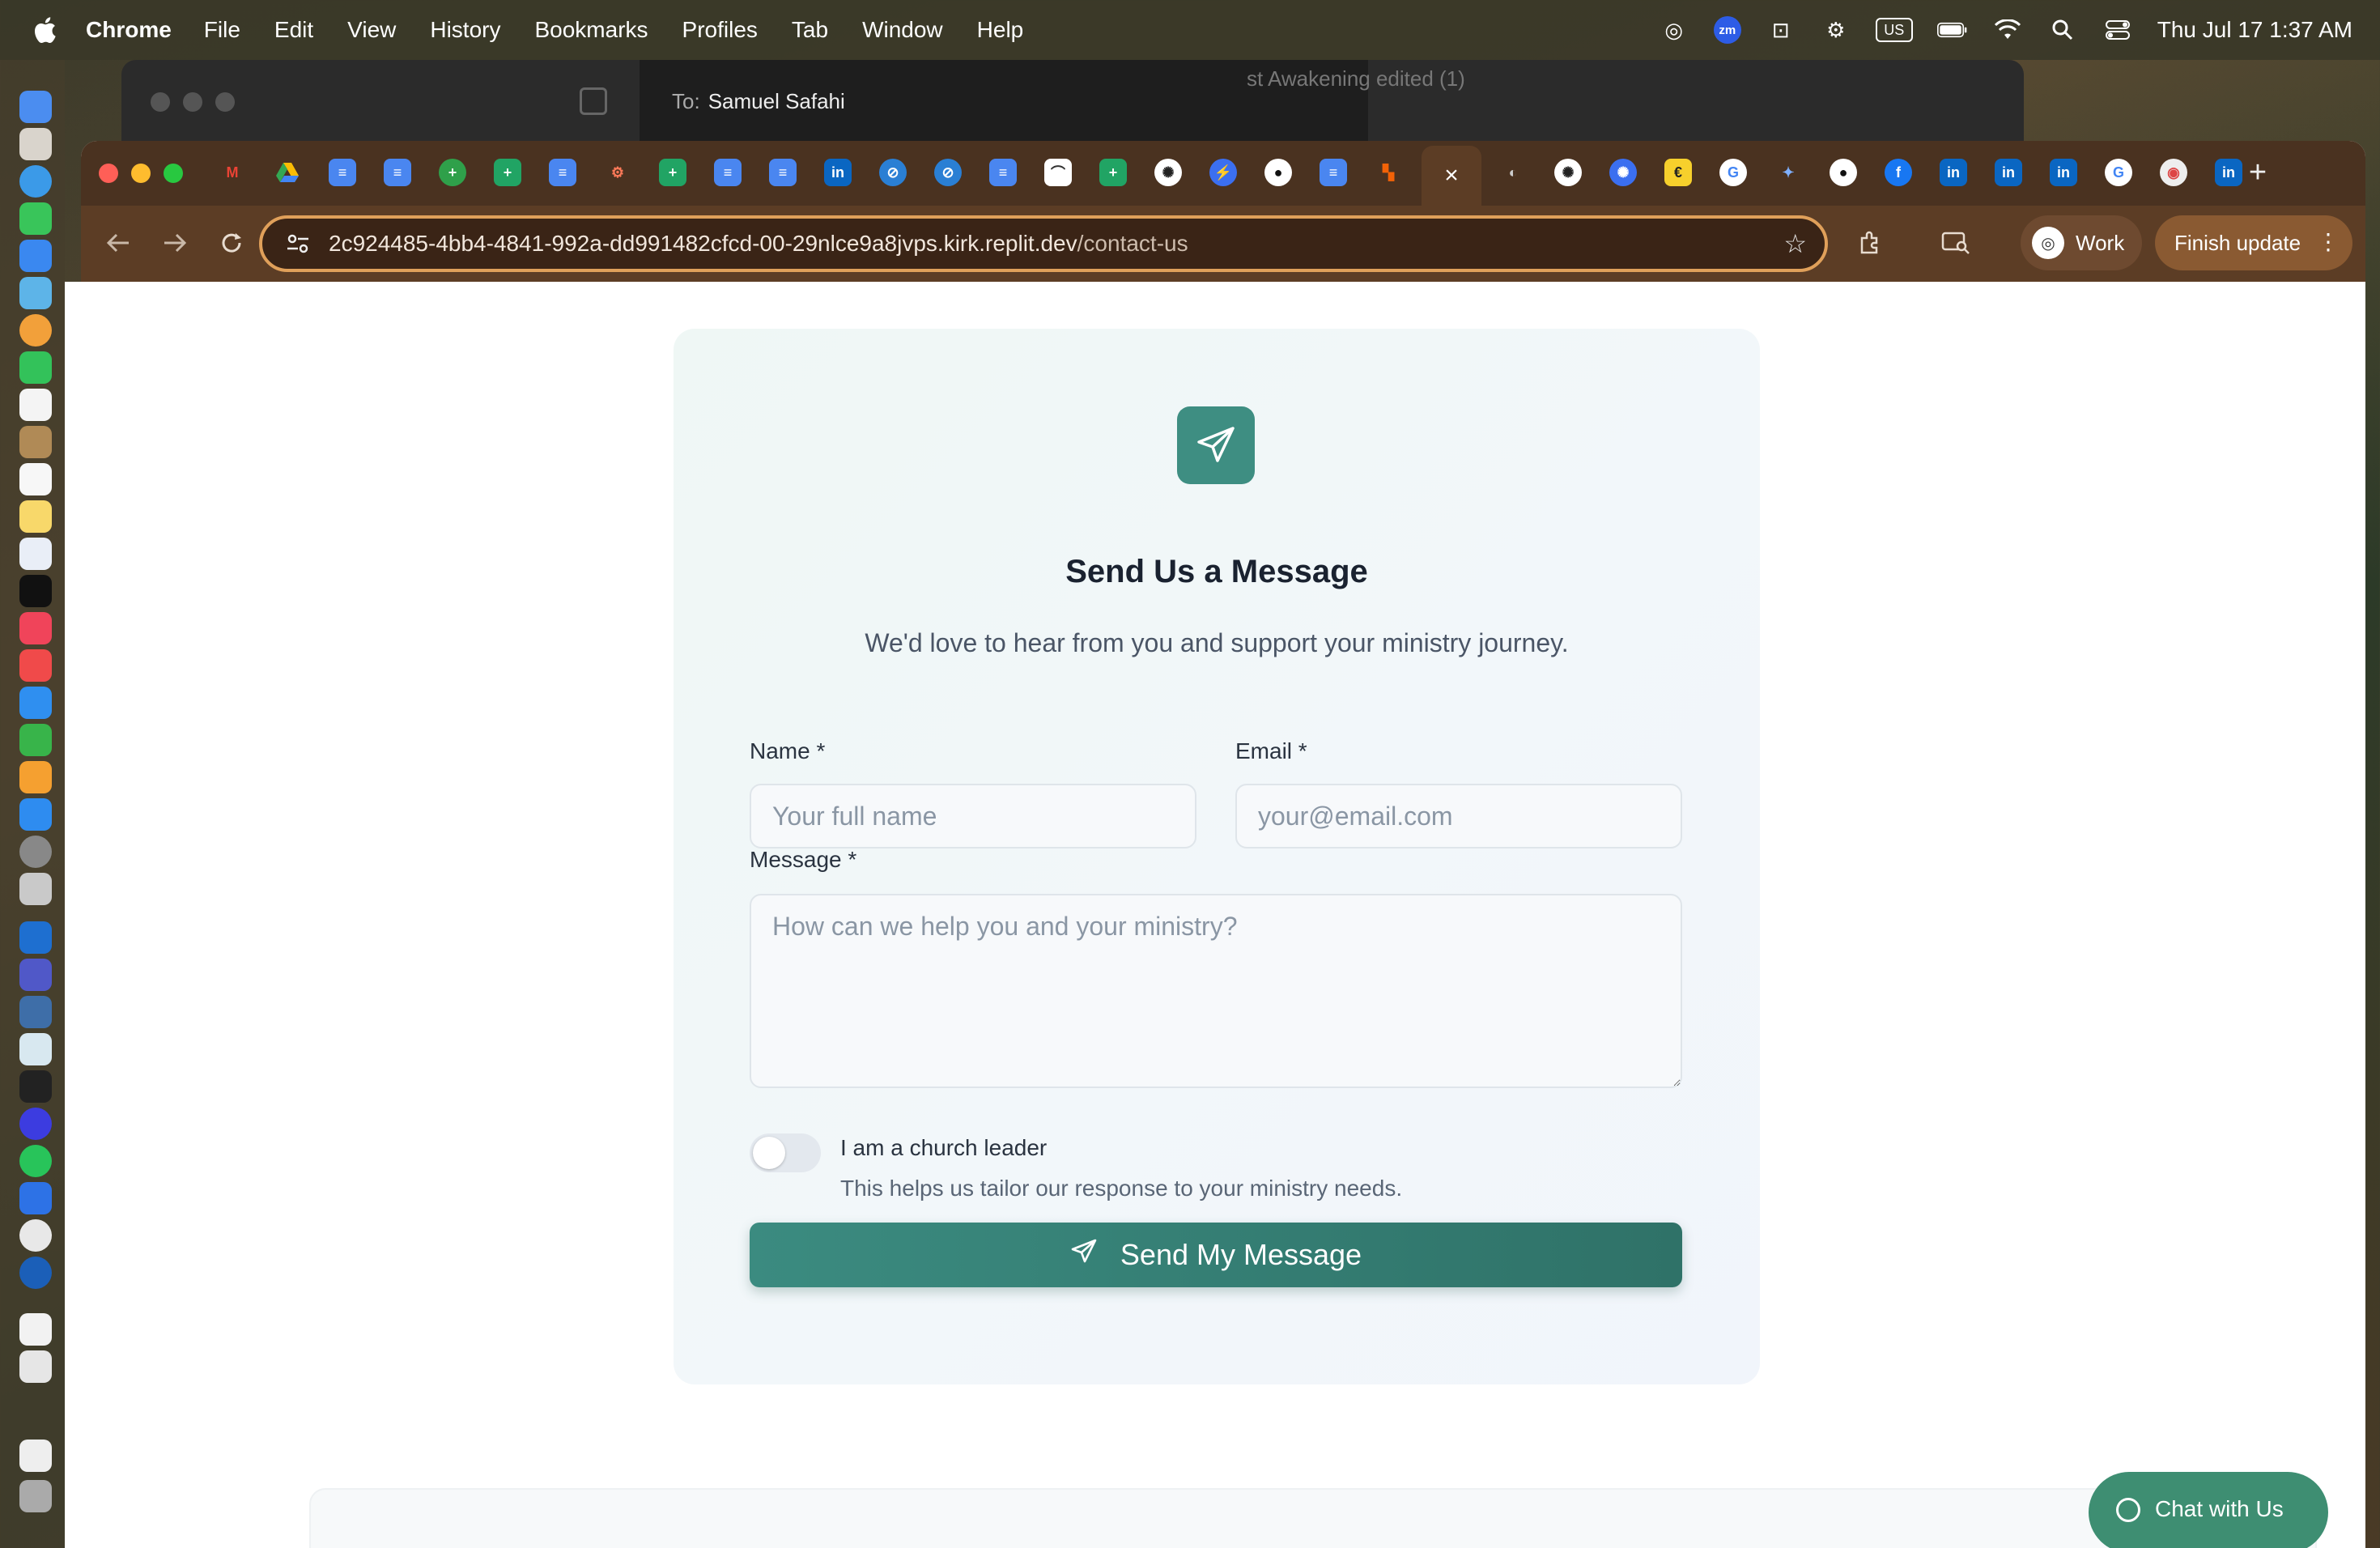 This screenshot has height=1548, width=2380. I want to click on maps-icon, so click(35, 293).